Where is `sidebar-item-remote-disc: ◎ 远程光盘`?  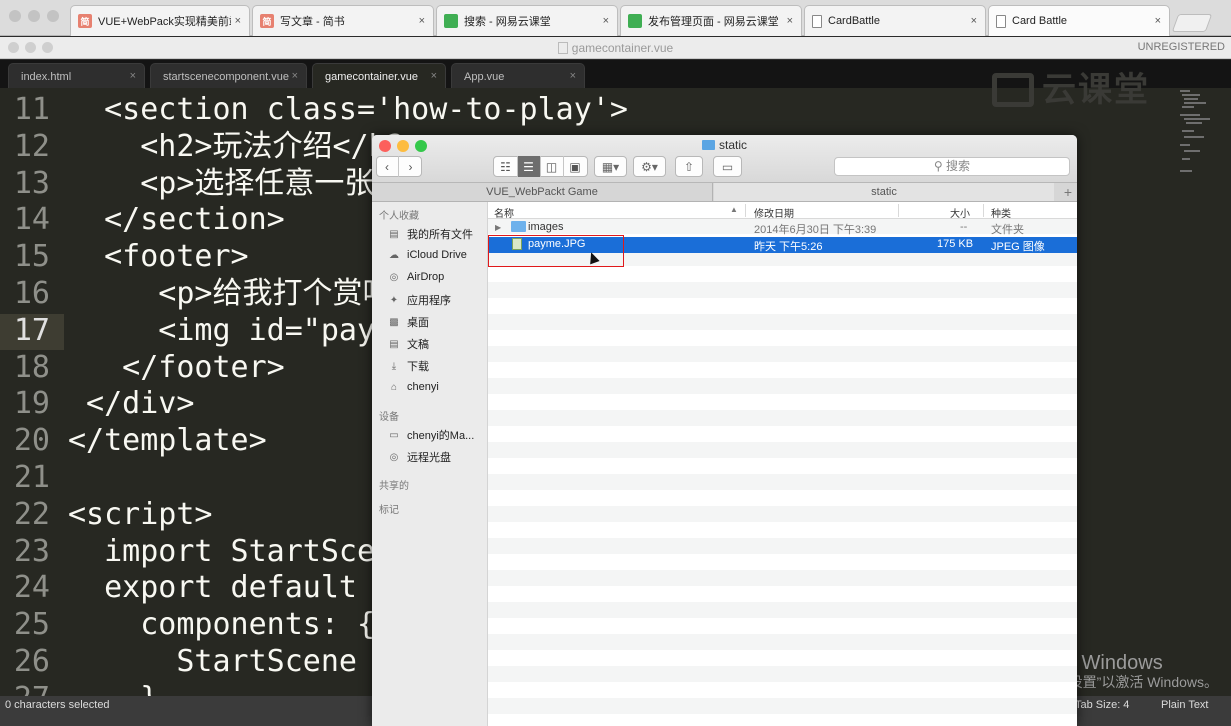 sidebar-item-remote-disc: ◎ 远程光盘 is located at coordinates (419, 457).